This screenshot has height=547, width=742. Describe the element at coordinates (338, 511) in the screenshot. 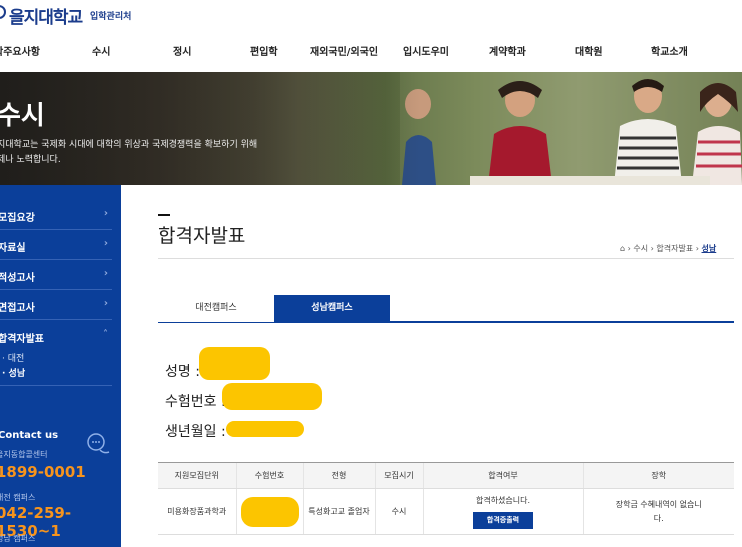

I see `cell-track: 특성화고교 졸업자` at that location.